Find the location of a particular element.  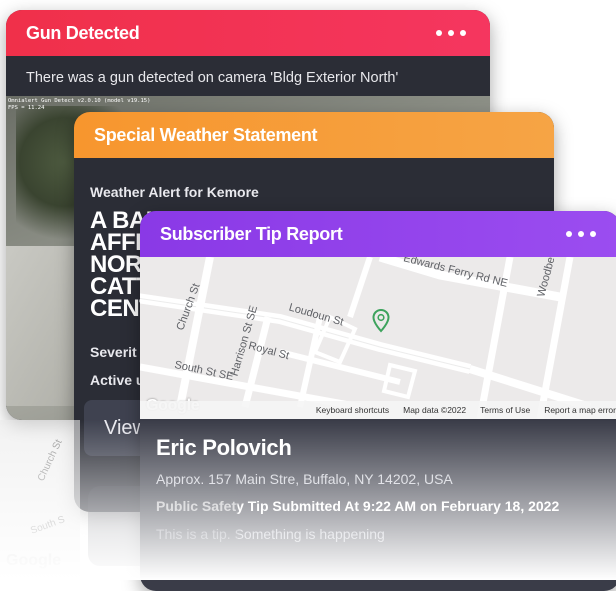

reflection-button is located at coordinates (163, 526).